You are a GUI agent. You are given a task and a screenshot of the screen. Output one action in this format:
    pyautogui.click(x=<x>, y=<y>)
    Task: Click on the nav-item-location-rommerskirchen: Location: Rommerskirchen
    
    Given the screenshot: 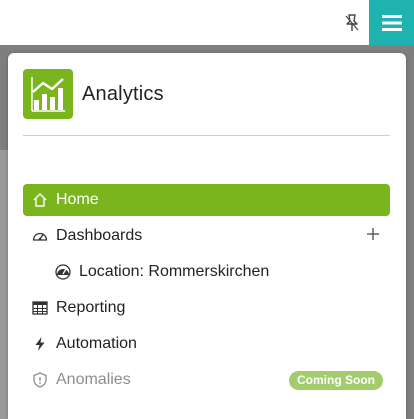 What is the action you would take?
    pyautogui.click(x=206, y=272)
    